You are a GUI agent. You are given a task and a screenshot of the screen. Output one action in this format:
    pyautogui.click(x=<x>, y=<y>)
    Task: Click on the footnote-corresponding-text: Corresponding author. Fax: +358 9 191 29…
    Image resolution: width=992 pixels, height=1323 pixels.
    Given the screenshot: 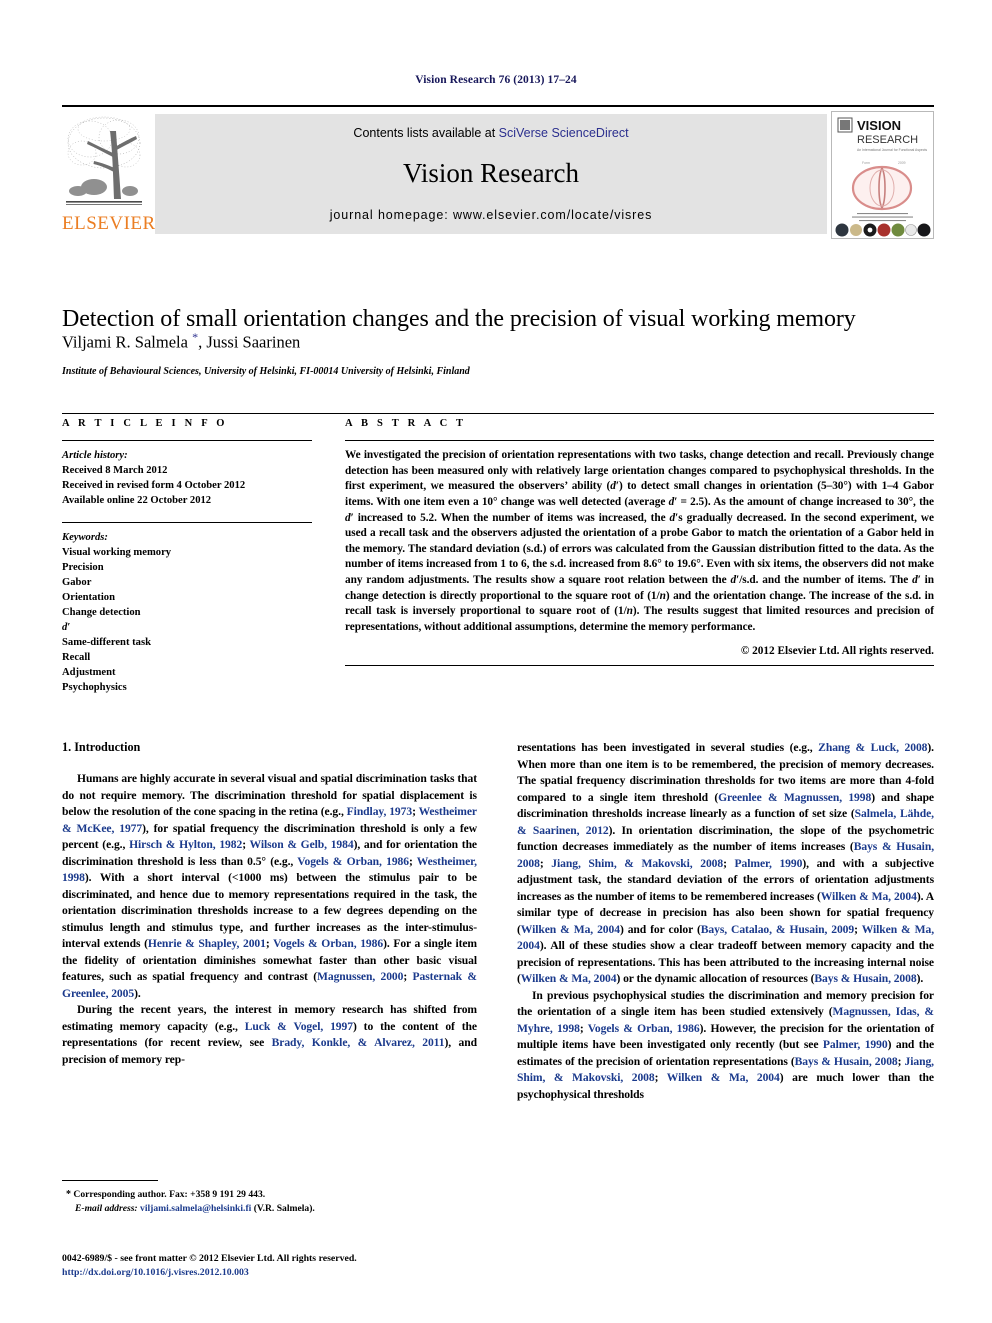 What is the action you would take?
    pyautogui.click(x=169, y=1194)
    